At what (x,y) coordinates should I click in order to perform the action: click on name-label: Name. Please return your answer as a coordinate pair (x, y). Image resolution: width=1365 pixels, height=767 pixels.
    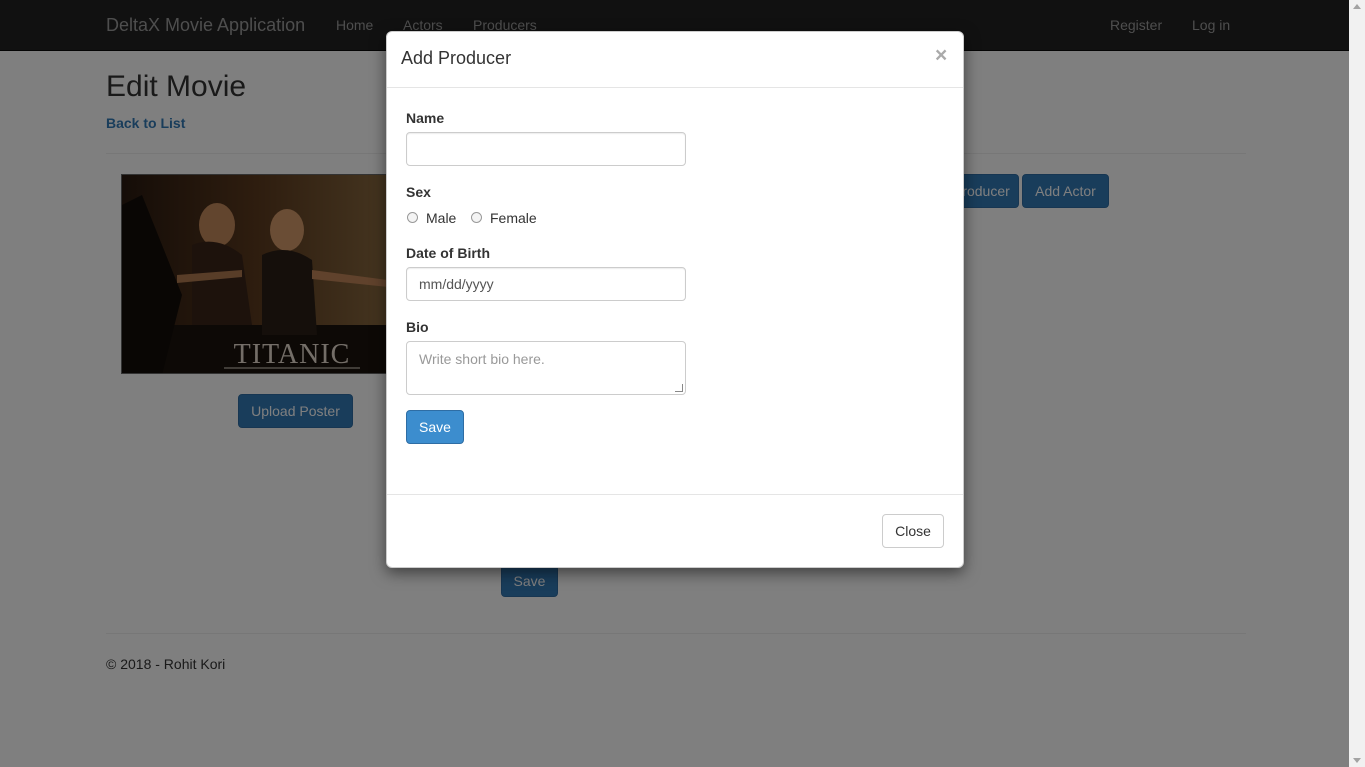
    Looking at the image, I should click on (425, 118).